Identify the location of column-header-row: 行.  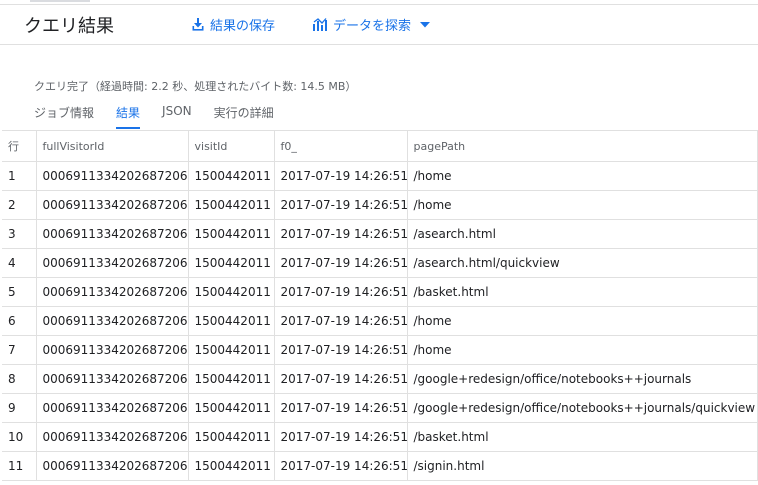
(19, 146).